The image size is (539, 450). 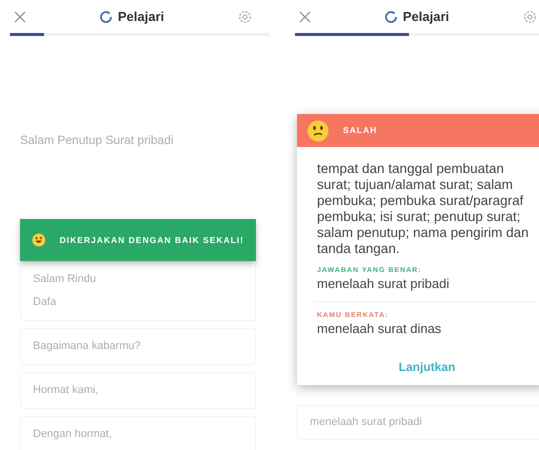 I want to click on explanation-text: tempat dan tanggal pembuatan surat; tujuan/alamat surat; salam pembuka; pembuka surat/paragraf pembuka; isi surat; penutup surat; salam penutup; nama pengirim dan tanda tangan., so click(x=423, y=209).